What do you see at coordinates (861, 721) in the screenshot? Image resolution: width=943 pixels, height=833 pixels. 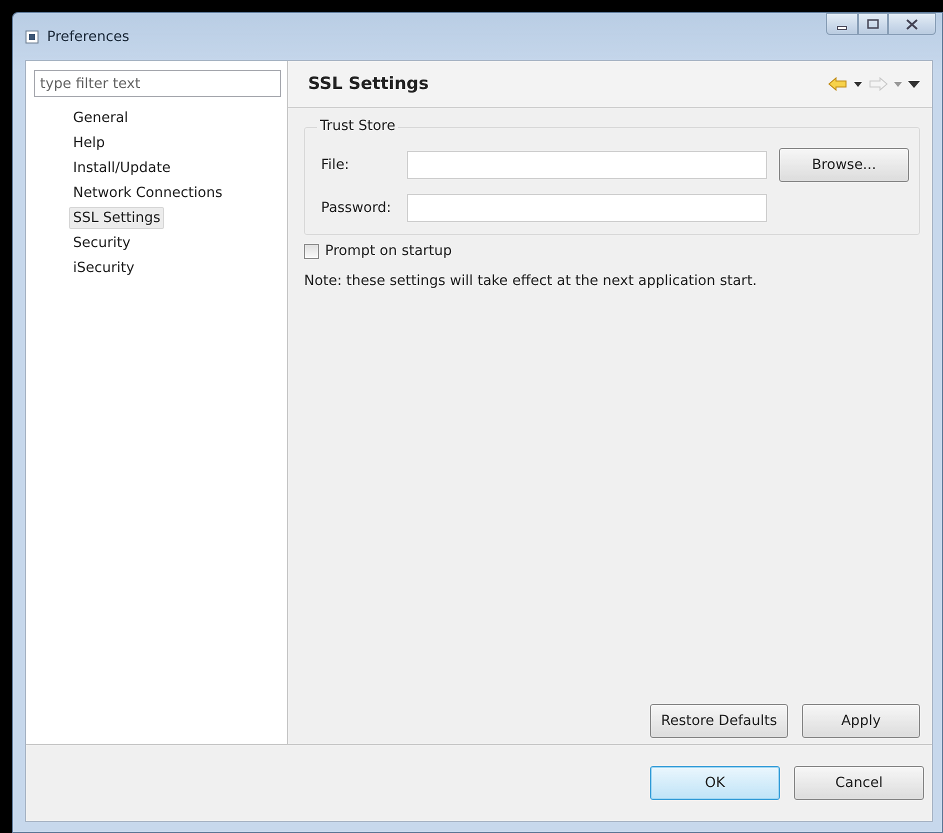 I see `apply-button: Apply` at bounding box center [861, 721].